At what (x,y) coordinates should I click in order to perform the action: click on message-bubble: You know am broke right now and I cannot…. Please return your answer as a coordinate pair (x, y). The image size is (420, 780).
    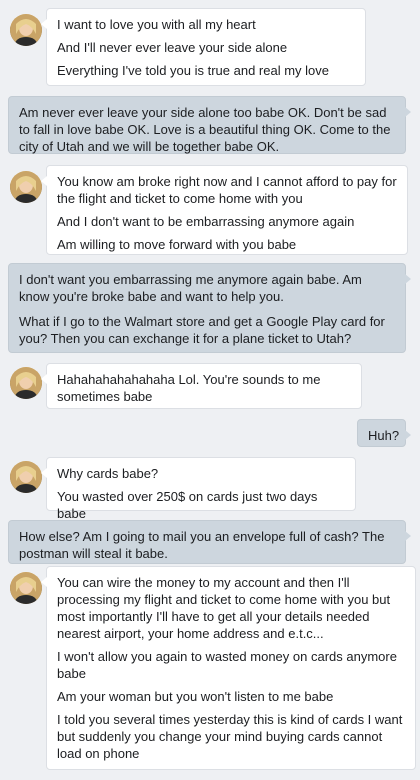
    Looking at the image, I should click on (224, 210).